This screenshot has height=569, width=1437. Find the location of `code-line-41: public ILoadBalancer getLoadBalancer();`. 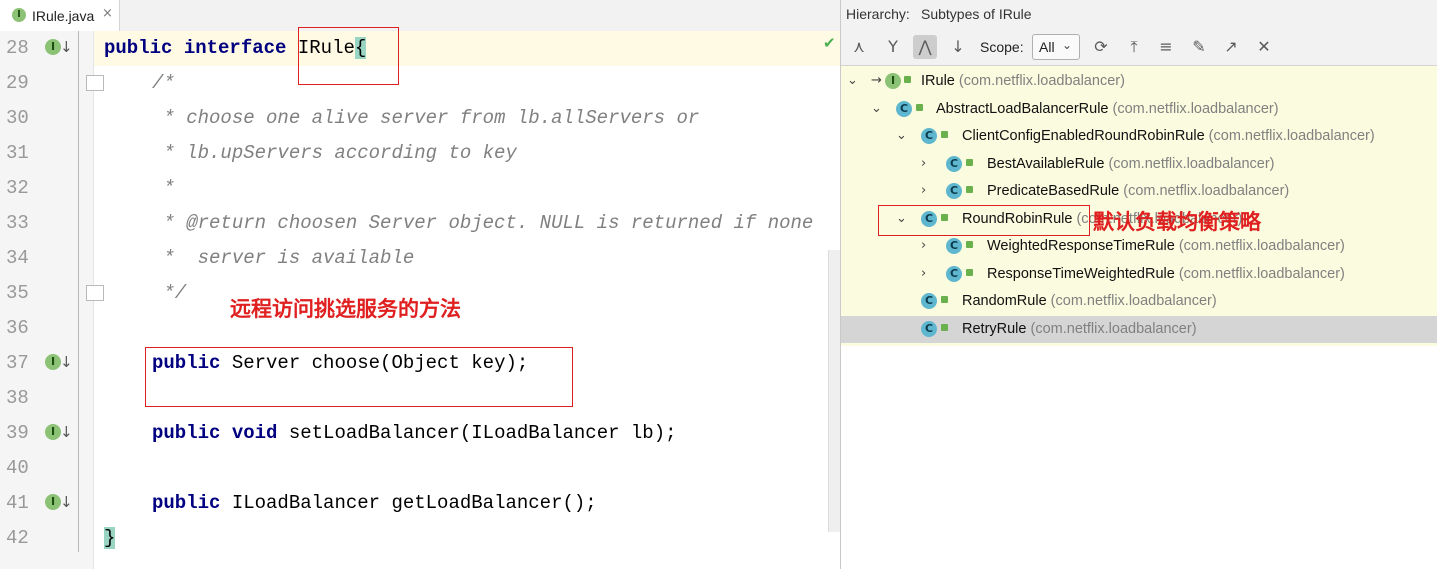

code-line-41: public ILoadBalancer getLoadBalancer(); is located at coordinates (374, 503).